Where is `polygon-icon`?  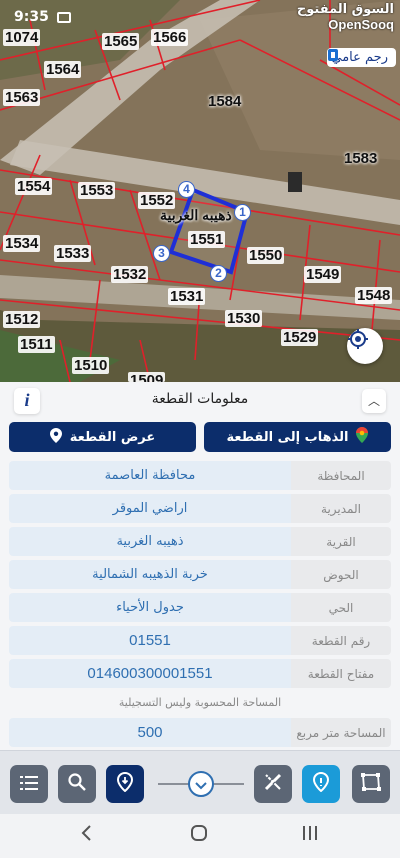
polygon-icon is located at coordinates (371, 784).